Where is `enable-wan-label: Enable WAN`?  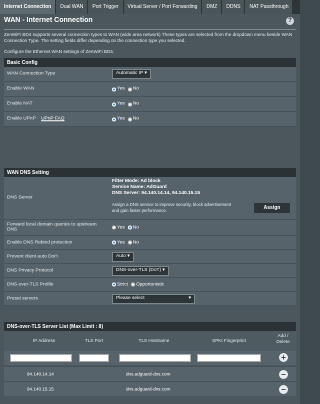
enable-wan-label: Enable WAN is located at coordinates (21, 89).